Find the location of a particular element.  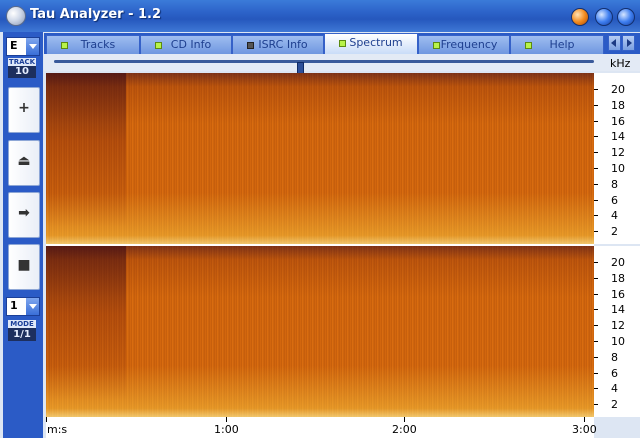

arrow-right-icon: ➡ is located at coordinates (24, 213).